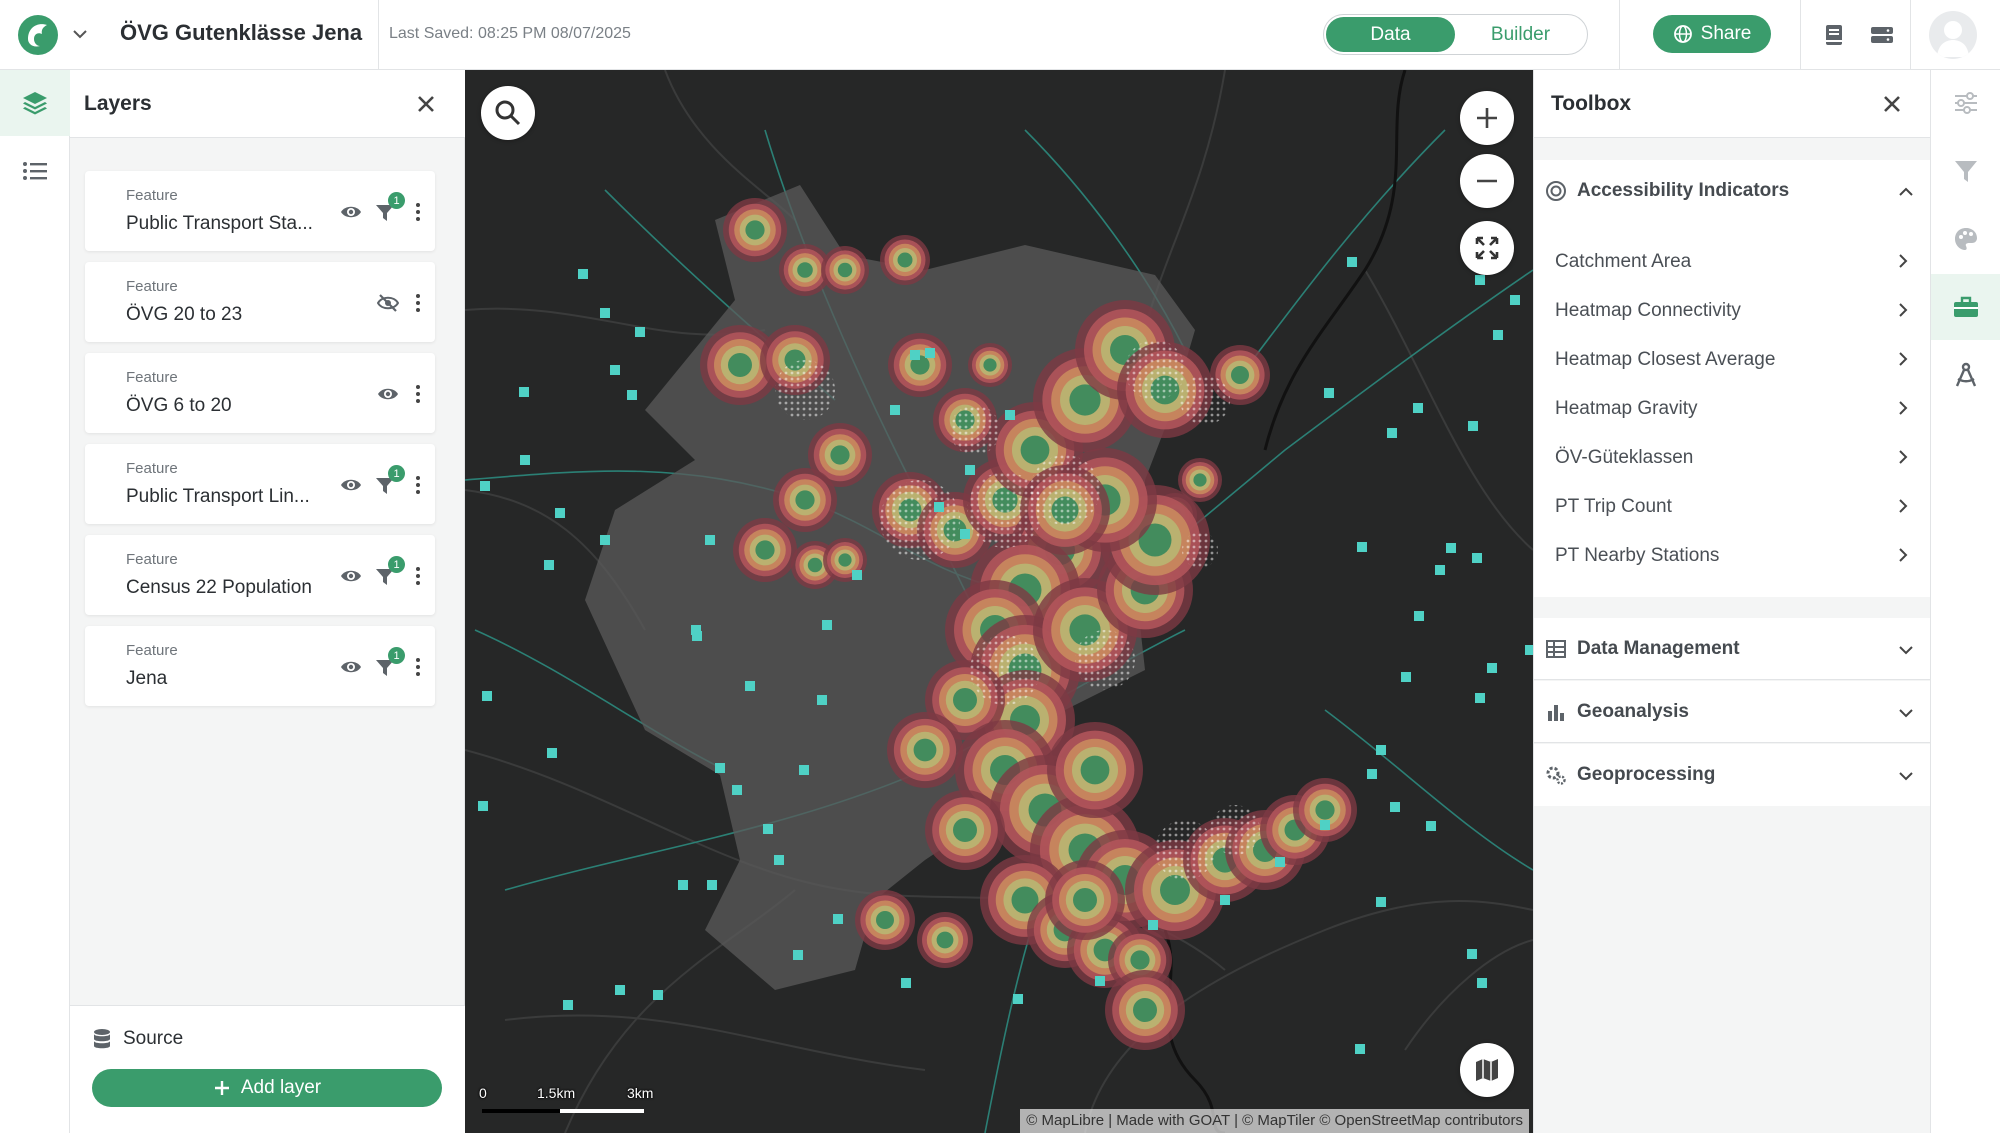 The image size is (2000, 1133). Describe the element at coordinates (1965, 103) in the screenshot. I see `rail-properties-button` at that location.